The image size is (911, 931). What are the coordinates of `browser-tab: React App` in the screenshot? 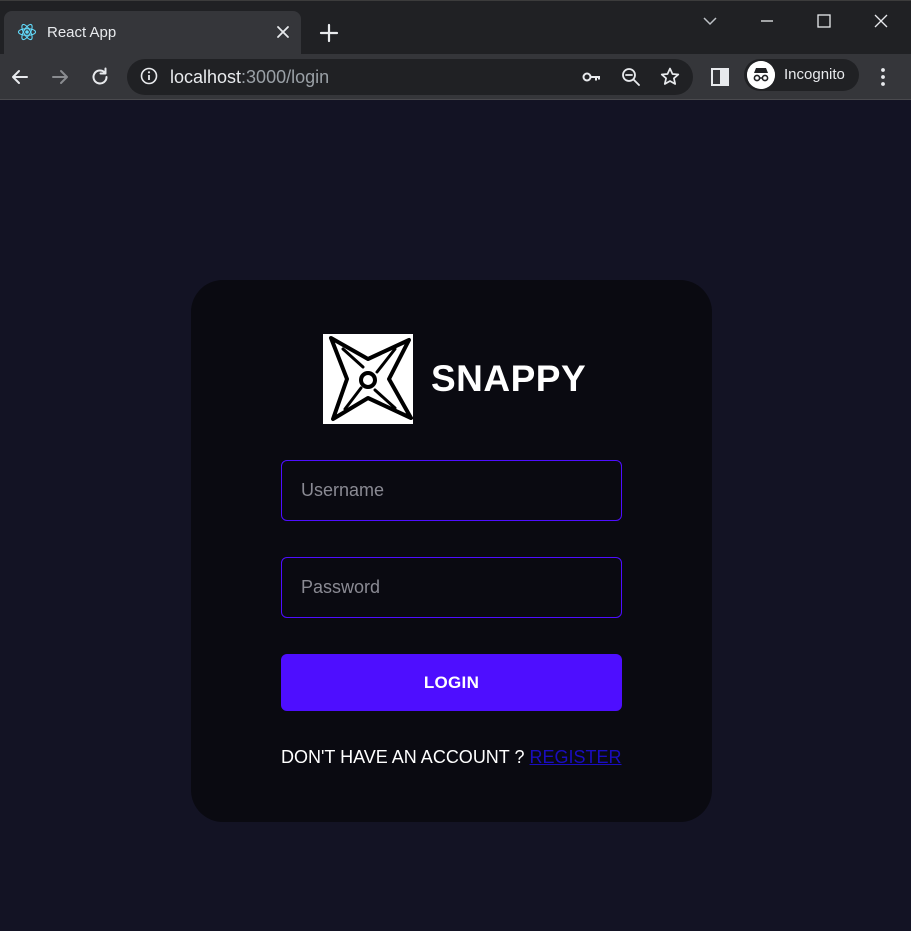 It's located at (152, 33).